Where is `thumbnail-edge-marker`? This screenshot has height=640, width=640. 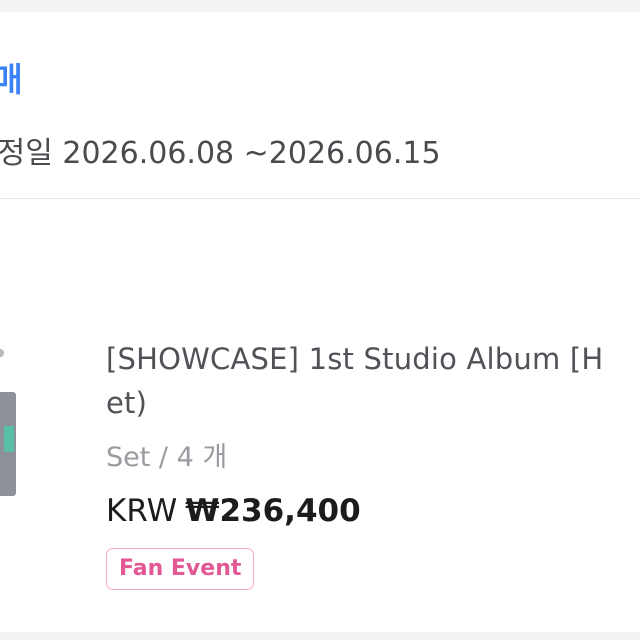
thumbnail-edge-marker is located at coordinates (2, 353).